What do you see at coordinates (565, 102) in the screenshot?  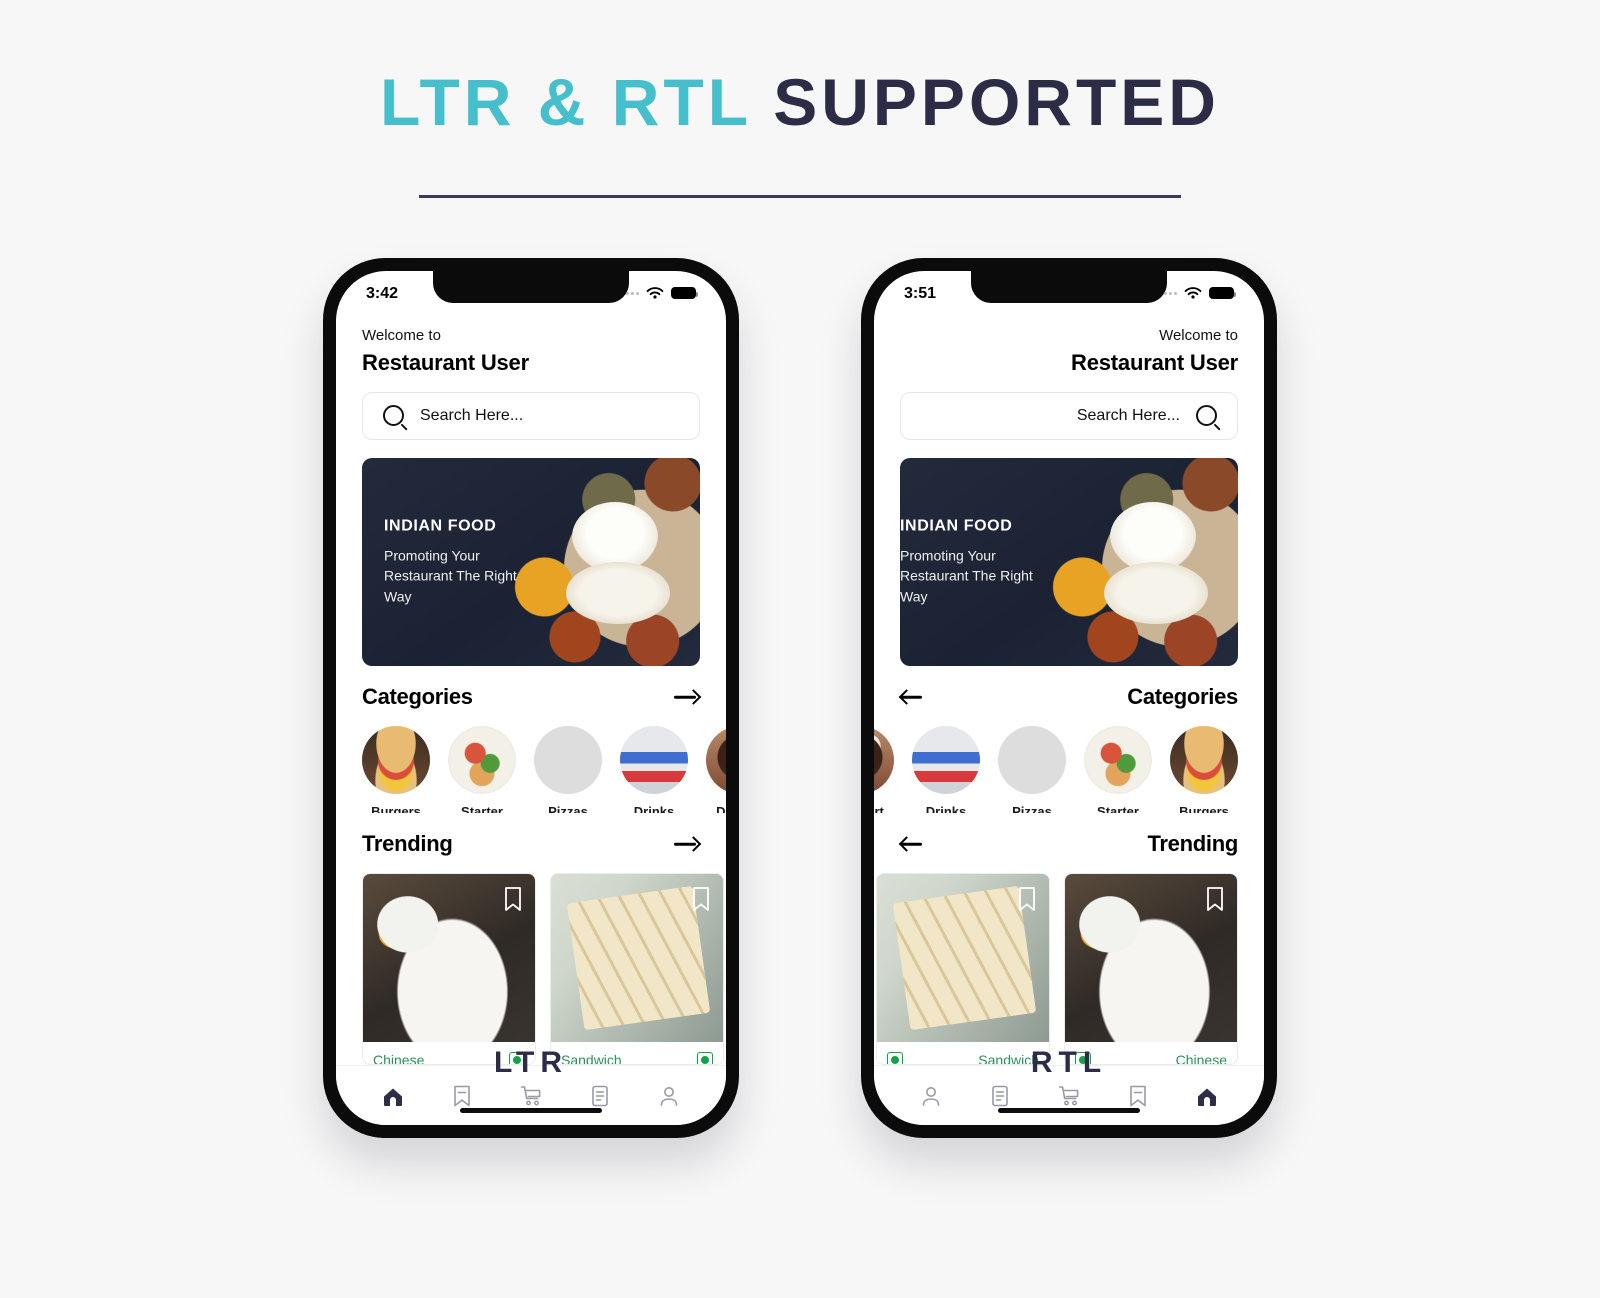 I see `page-title-accent: LTR & RTL` at bounding box center [565, 102].